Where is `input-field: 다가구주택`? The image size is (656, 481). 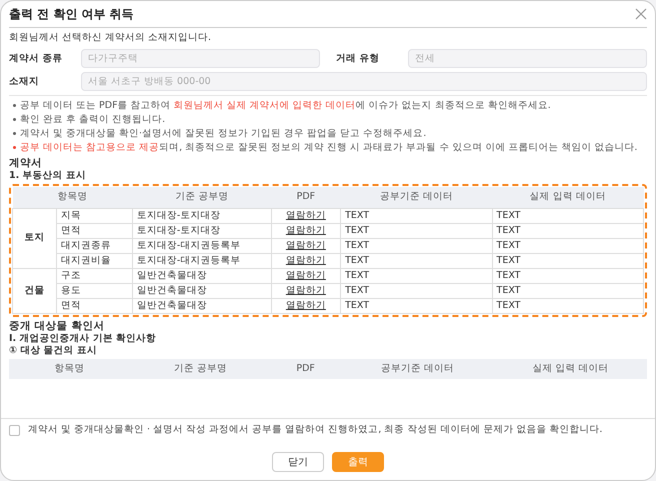 input-field: 다가구주택 is located at coordinates (200, 58).